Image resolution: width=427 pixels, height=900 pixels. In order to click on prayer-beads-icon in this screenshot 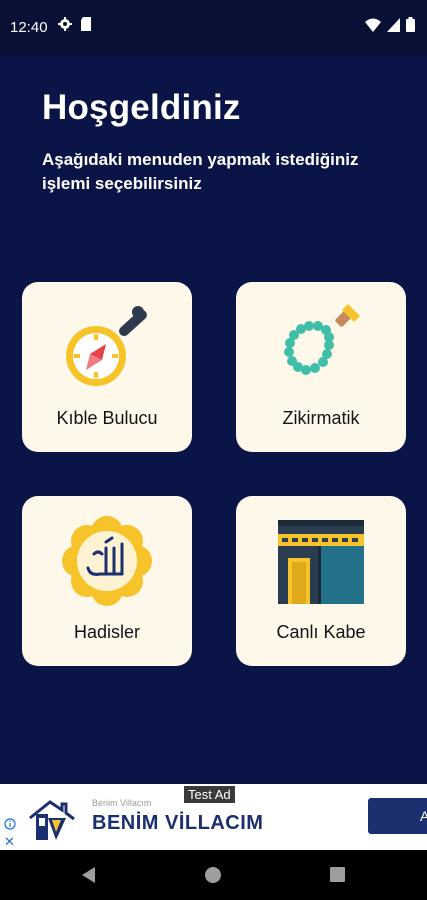, I will do `click(322, 339)`.